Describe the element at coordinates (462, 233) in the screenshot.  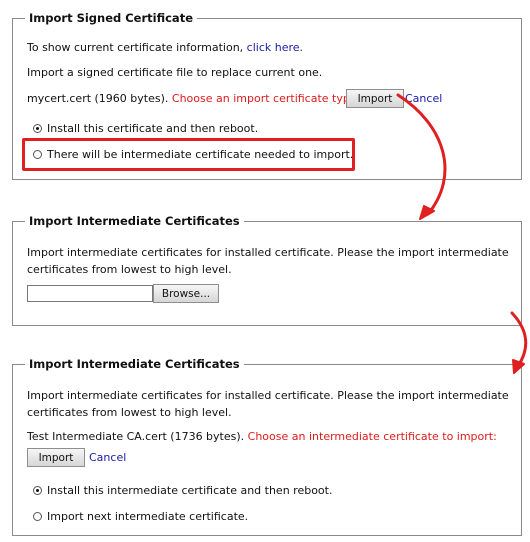
I see `flow-arrows` at that location.